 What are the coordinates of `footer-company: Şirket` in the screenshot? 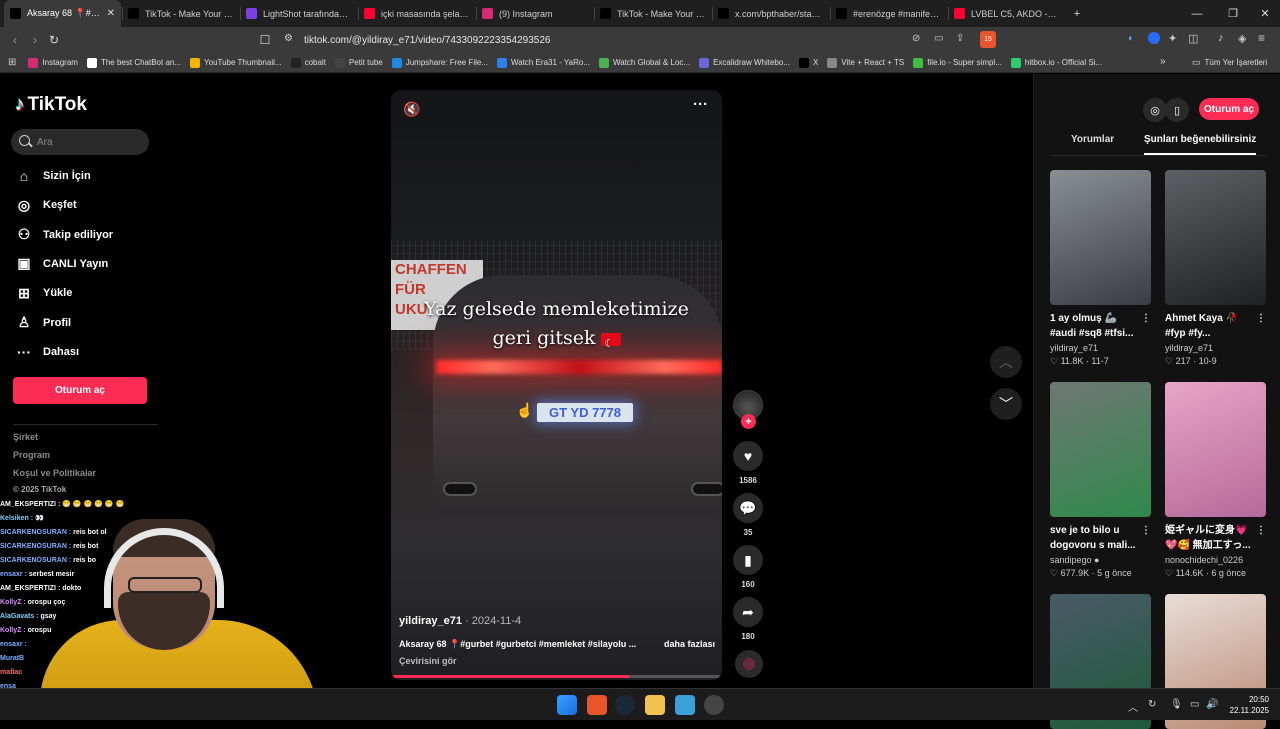 It's located at (25, 437).